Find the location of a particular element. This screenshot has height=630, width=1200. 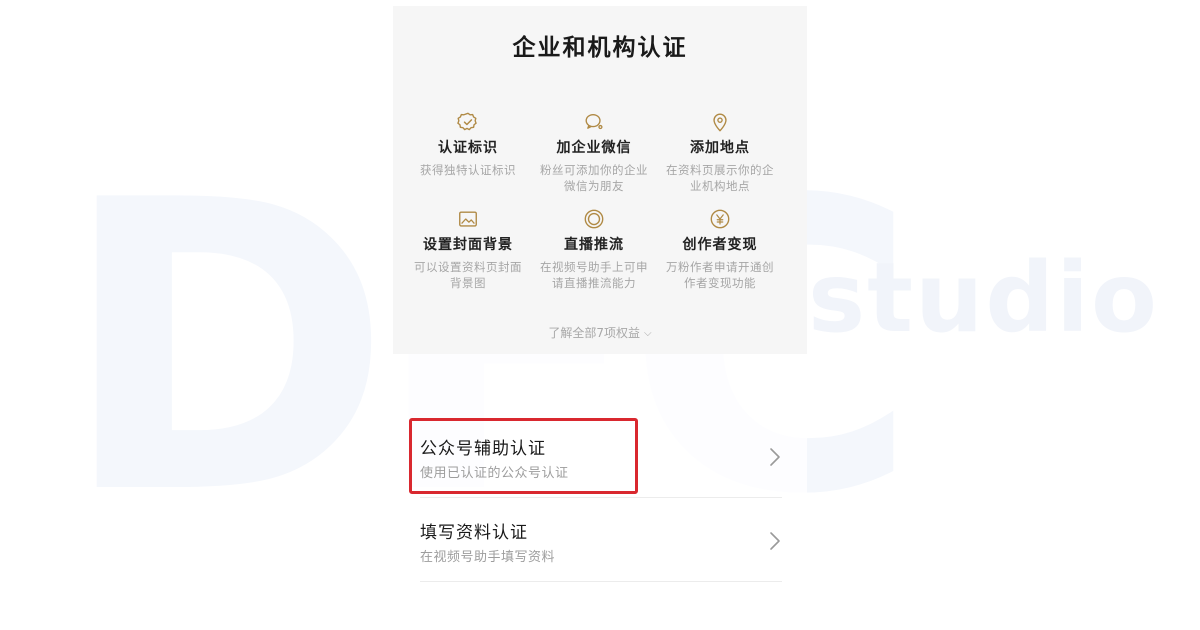

verified-badge-icon is located at coordinates (467, 121).